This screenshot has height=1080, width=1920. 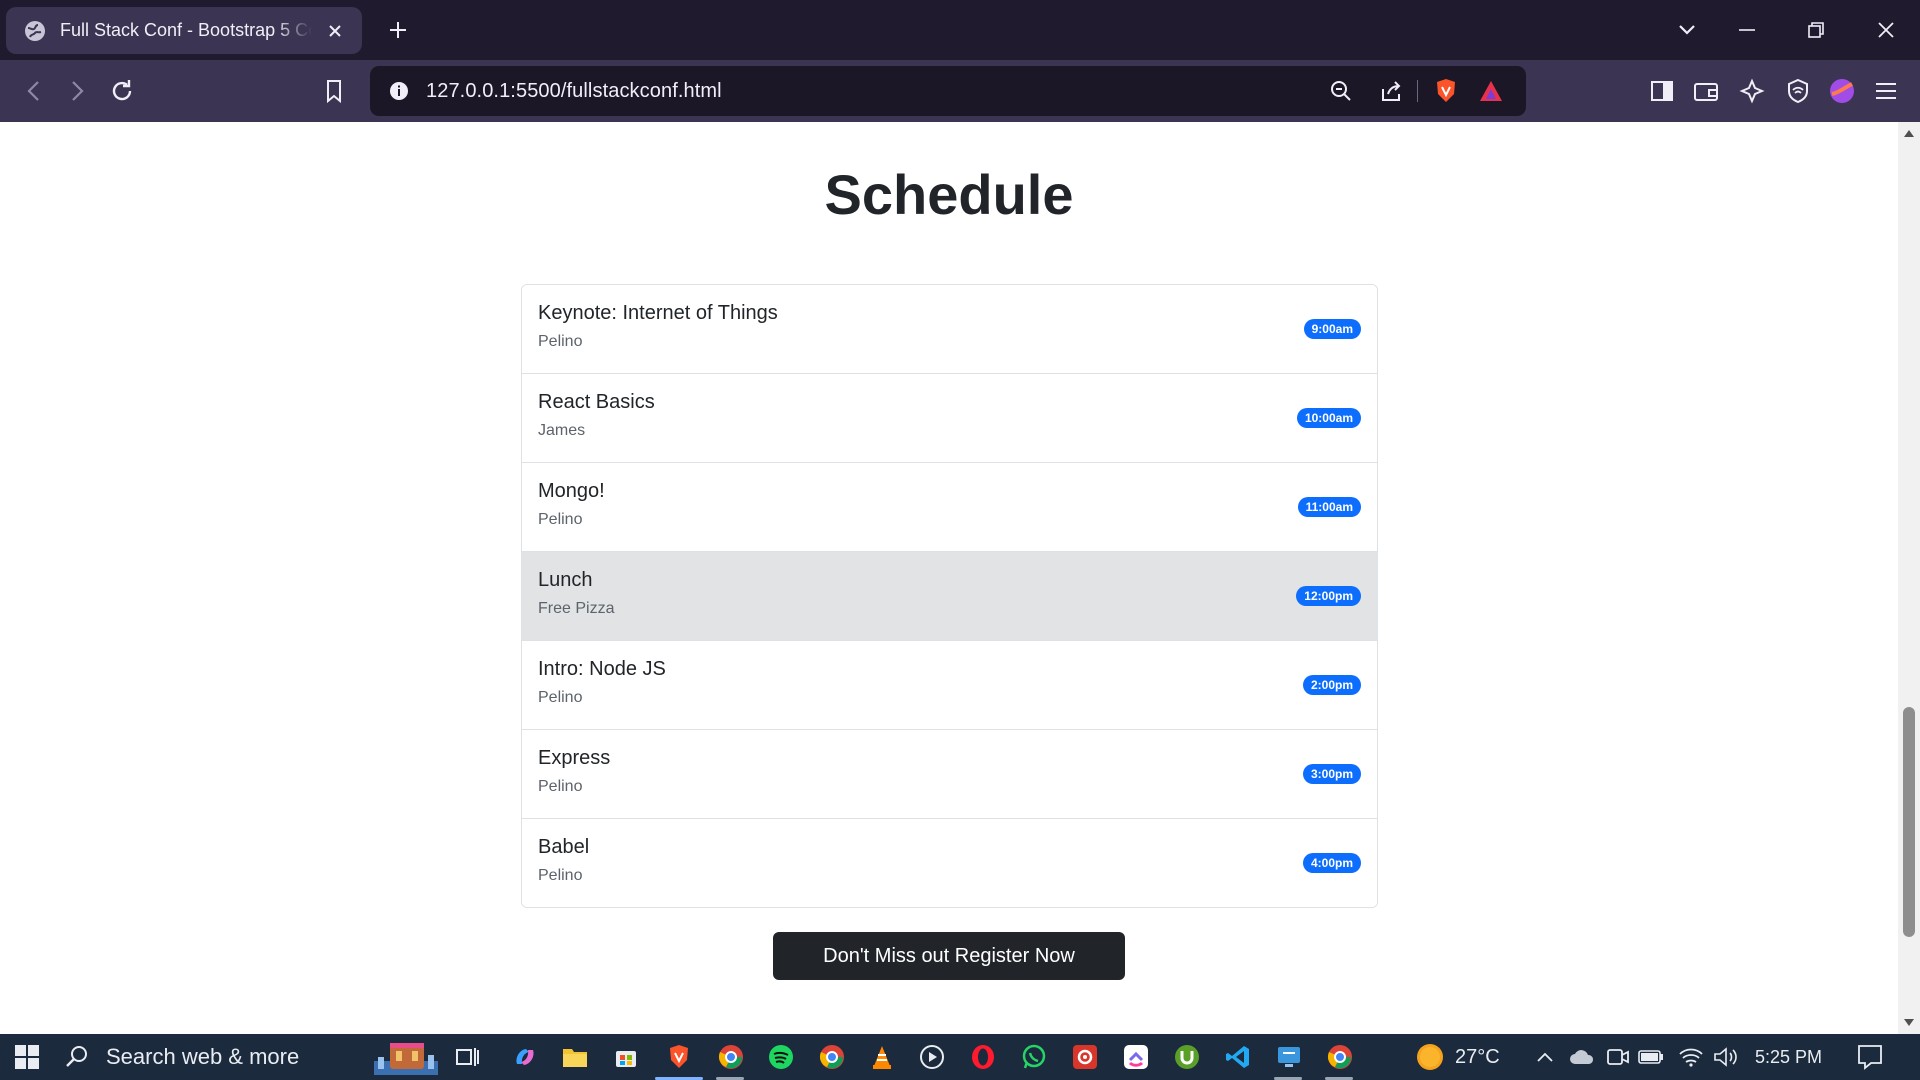 I want to click on reload-icon, so click(x=122, y=91).